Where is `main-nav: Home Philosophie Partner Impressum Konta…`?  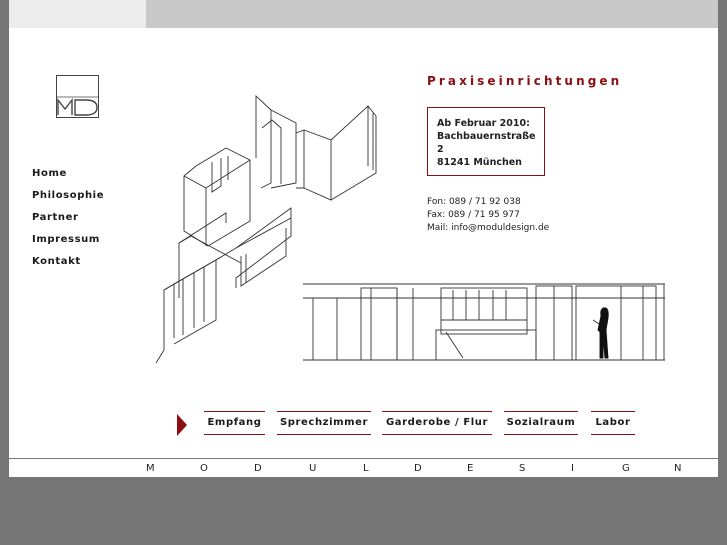
main-nav: Home Philosophie Partner Impressum Konta… is located at coordinates (68, 222).